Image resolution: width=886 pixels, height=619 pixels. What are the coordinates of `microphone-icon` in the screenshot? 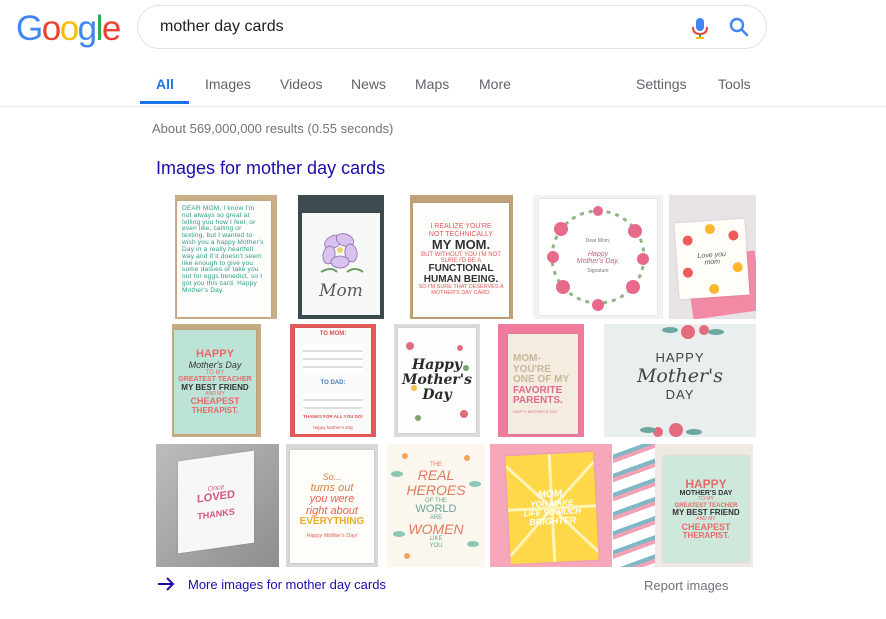 It's located at (700, 28).